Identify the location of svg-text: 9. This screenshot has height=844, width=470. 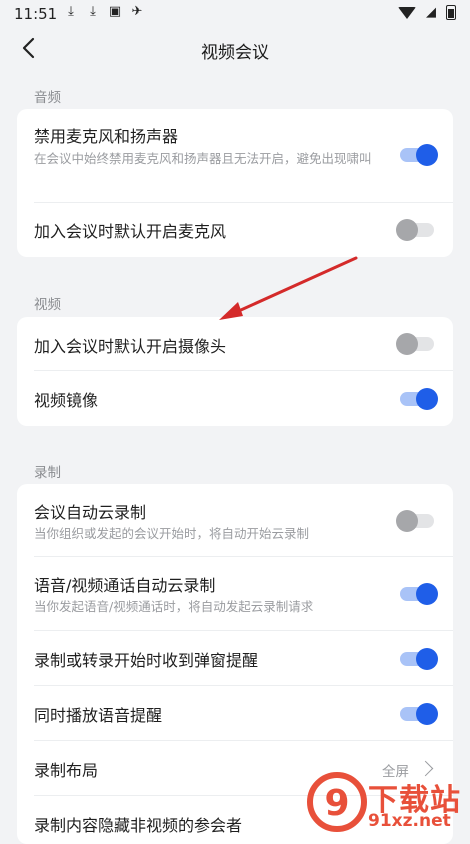
(336, 803).